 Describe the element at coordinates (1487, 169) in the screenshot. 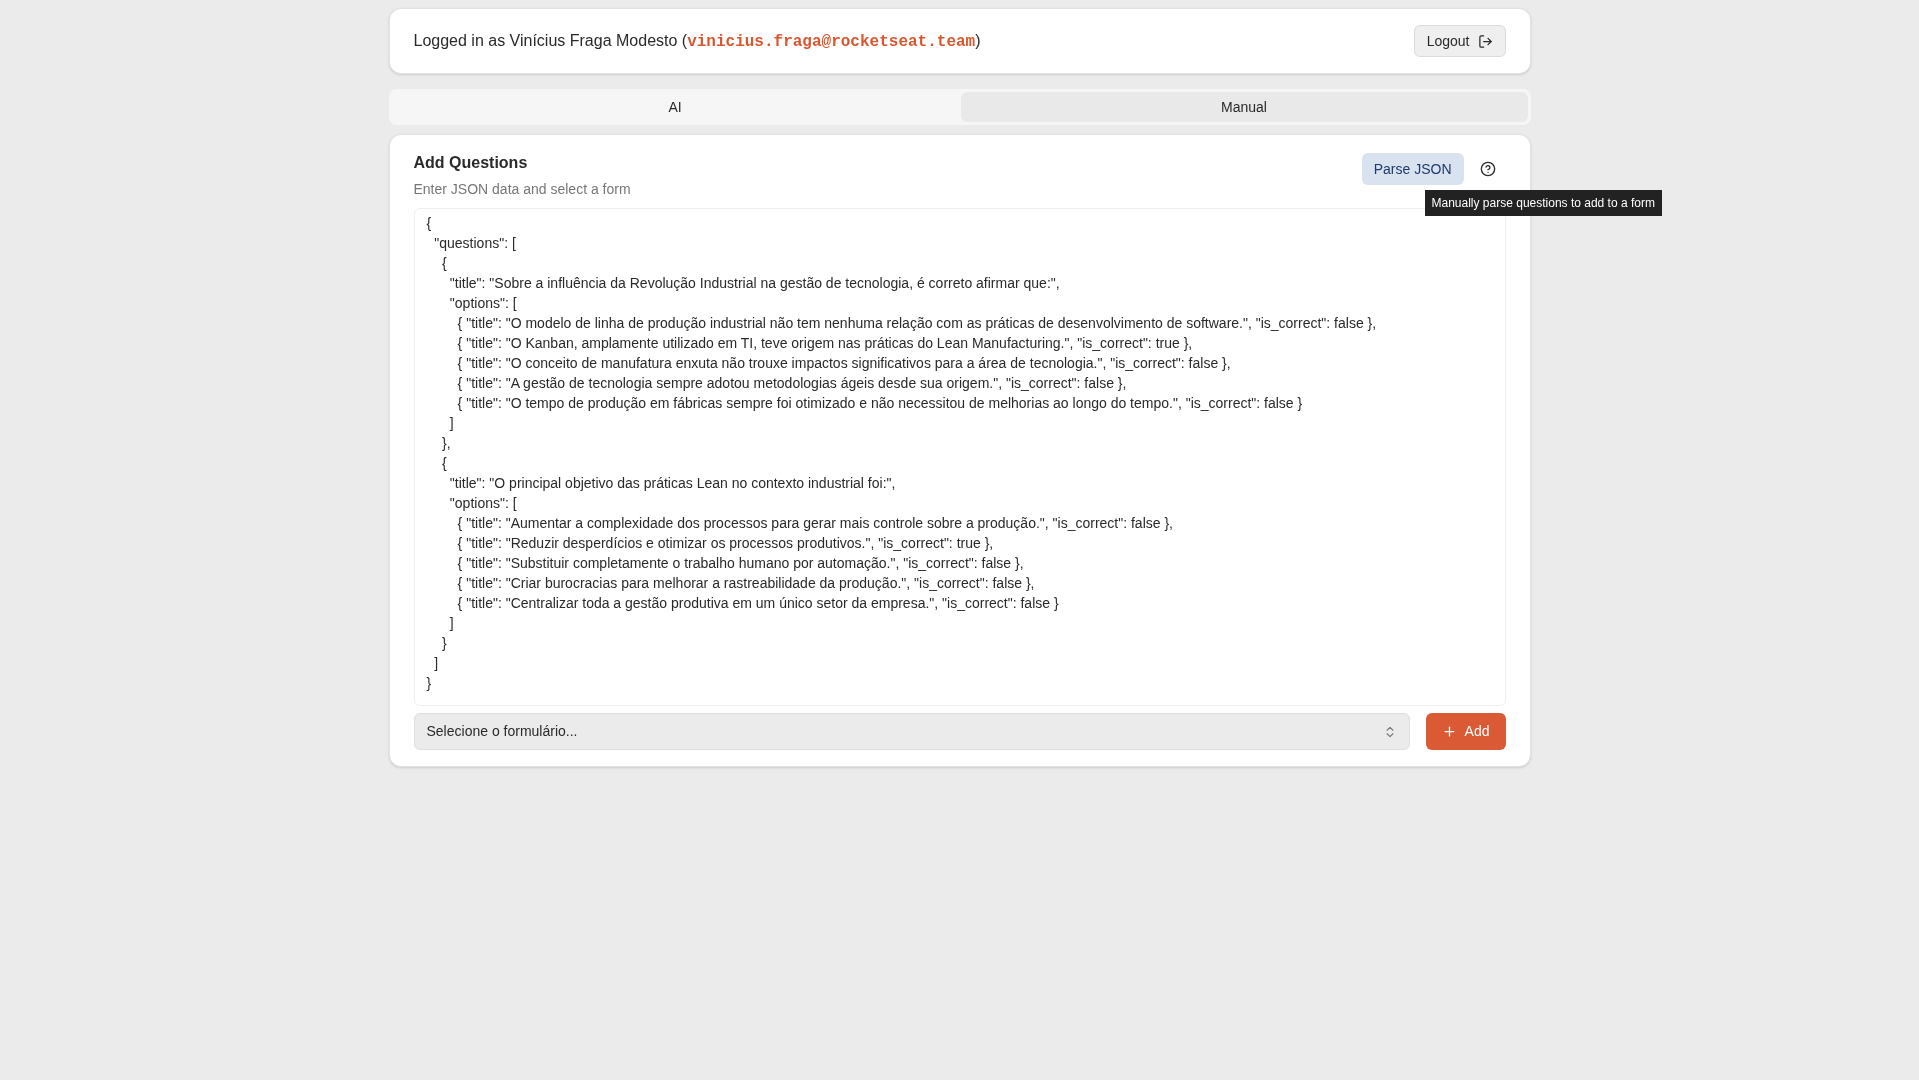

I see `help-icon` at that location.